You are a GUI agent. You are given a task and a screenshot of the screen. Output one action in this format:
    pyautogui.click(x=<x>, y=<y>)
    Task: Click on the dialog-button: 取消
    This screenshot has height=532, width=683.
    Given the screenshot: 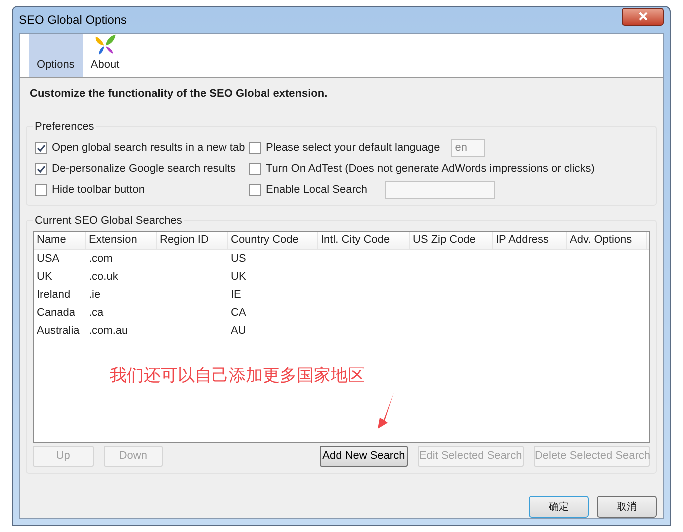 What is the action you would take?
    pyautogui.click(x=627, y=507)
    